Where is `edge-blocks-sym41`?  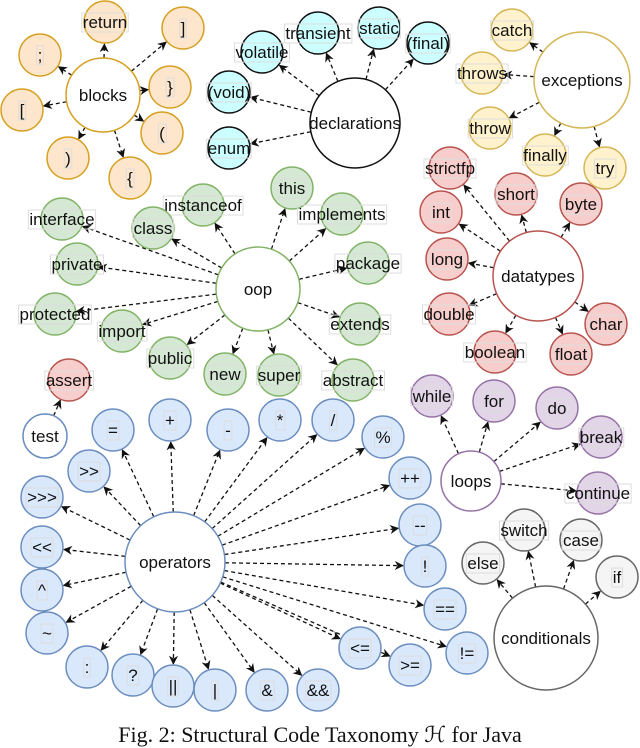 edge-blocks-sym41 is located at coordinates (82, 133).